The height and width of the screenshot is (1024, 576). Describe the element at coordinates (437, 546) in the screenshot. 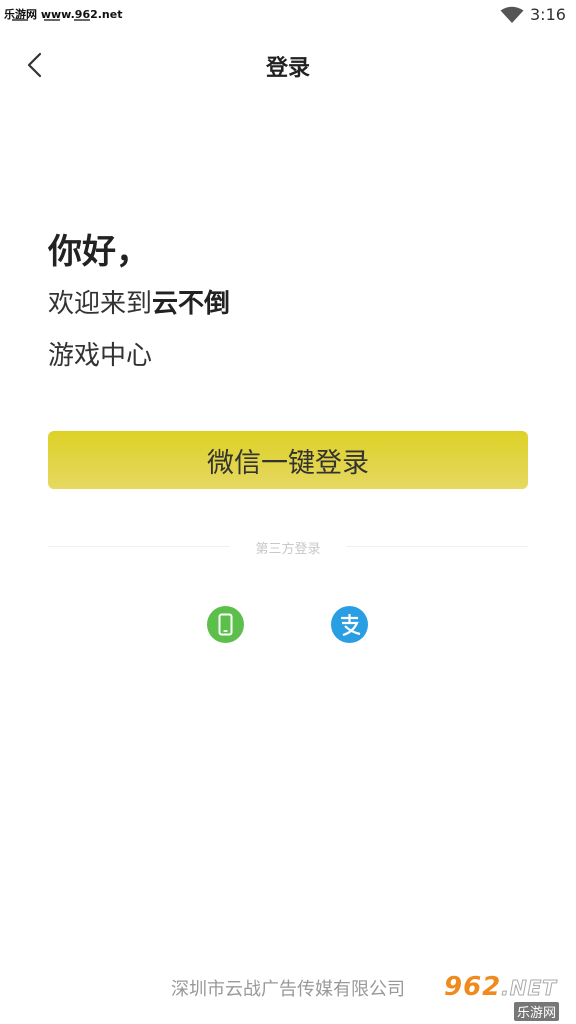

I see `divider-line-right` at that location.